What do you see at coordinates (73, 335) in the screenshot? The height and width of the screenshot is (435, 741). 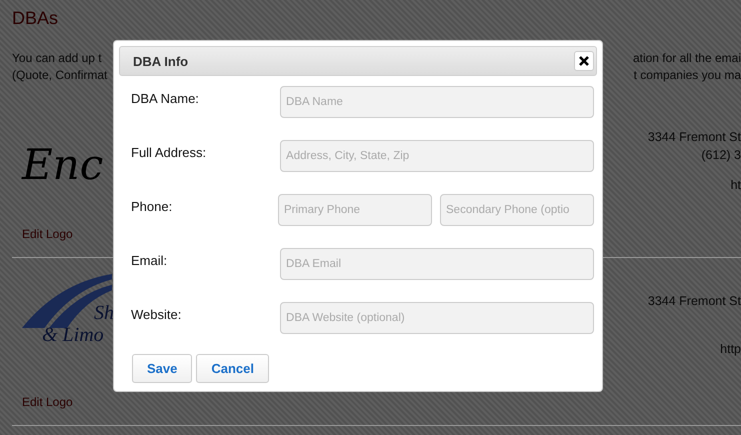 I see `logo-text: & Limo` at bounding box center [73, 335].